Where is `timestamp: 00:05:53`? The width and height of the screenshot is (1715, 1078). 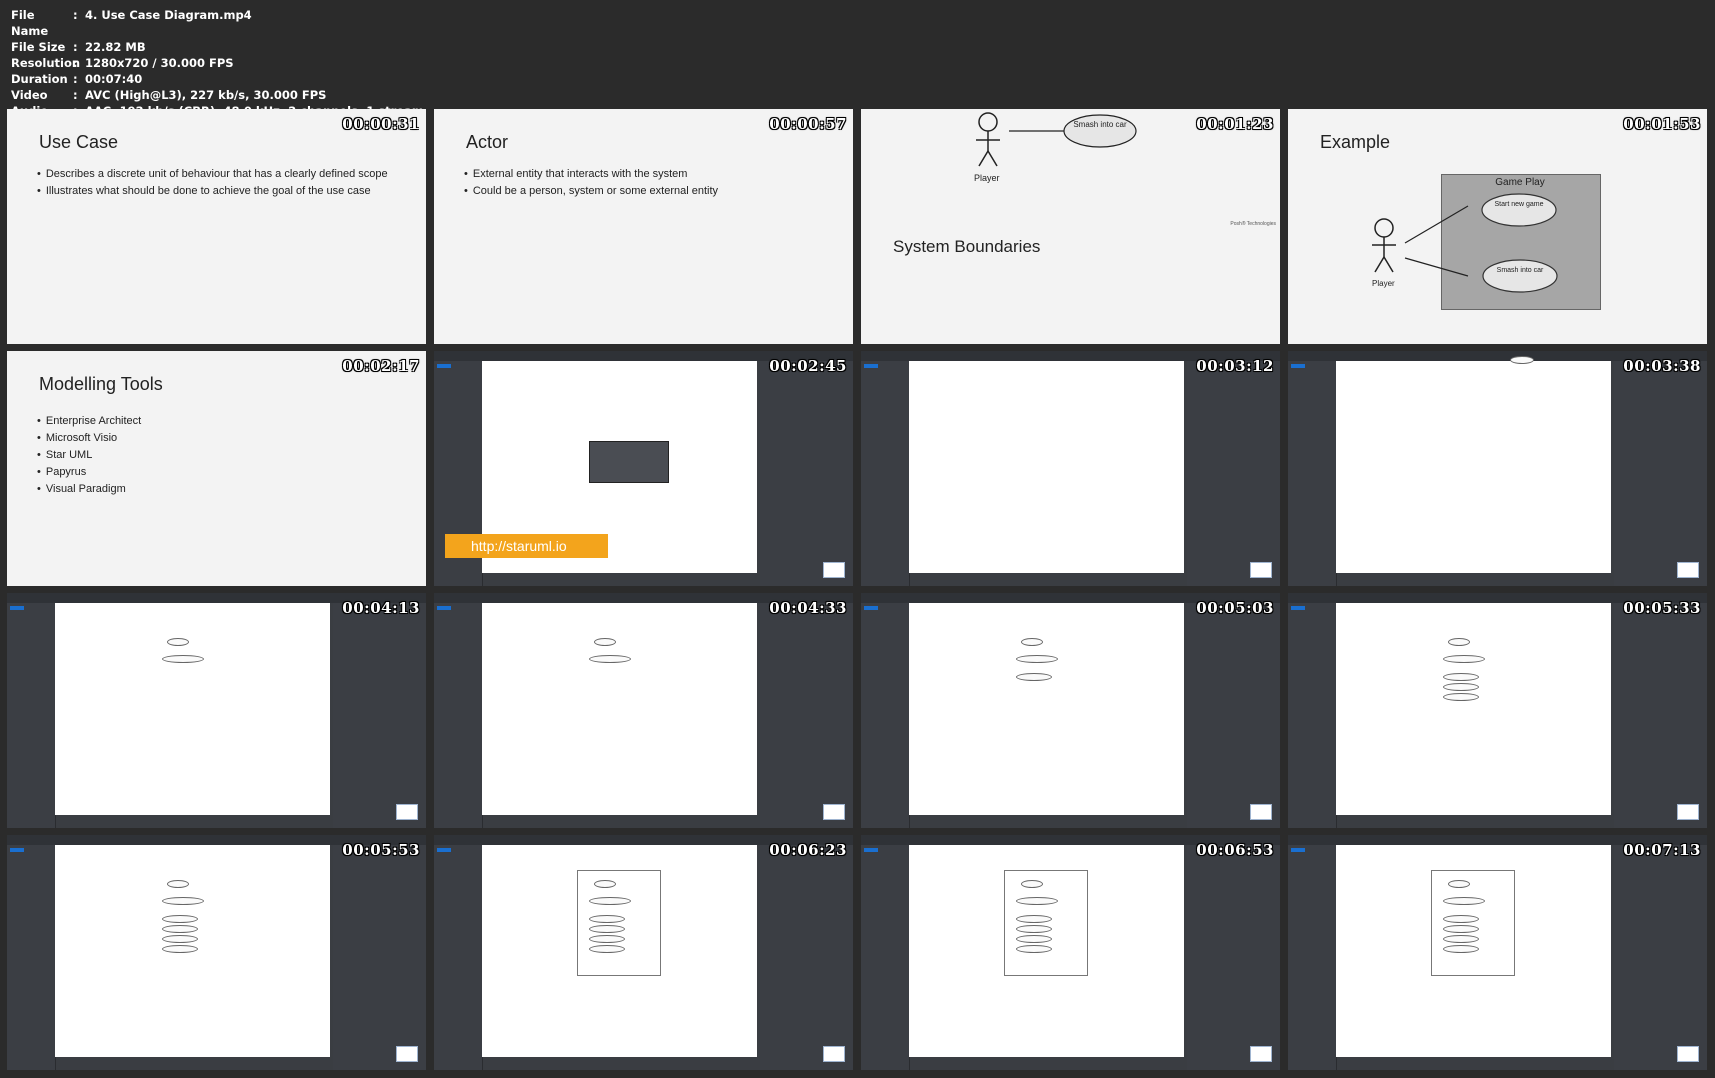
timestamp: 00:05:53 is located at coordinates (381, 850).